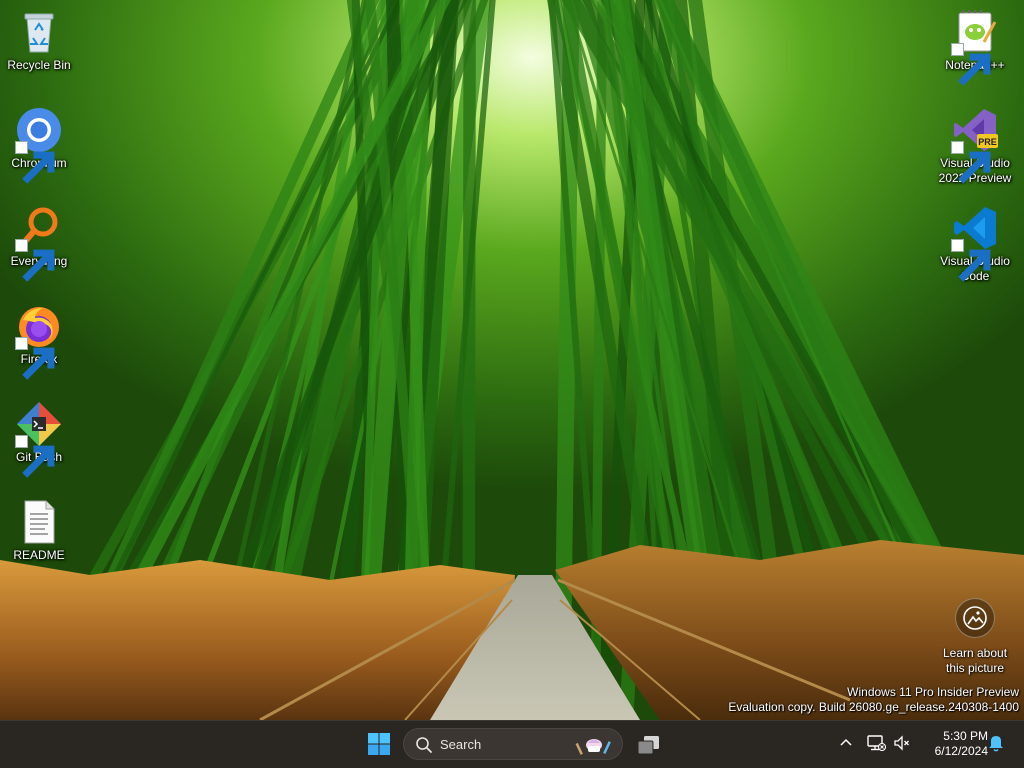  I want to click on chromium-icon, so click(39, 145).